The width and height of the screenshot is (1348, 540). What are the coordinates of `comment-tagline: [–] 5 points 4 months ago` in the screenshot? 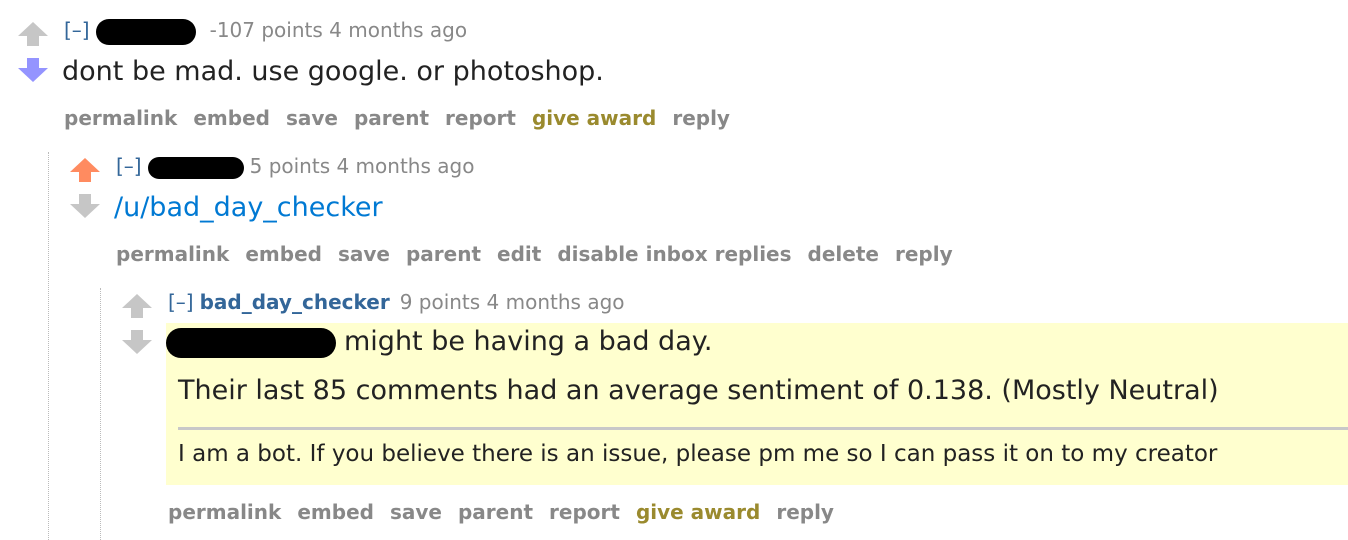 It's located at (295, 166).